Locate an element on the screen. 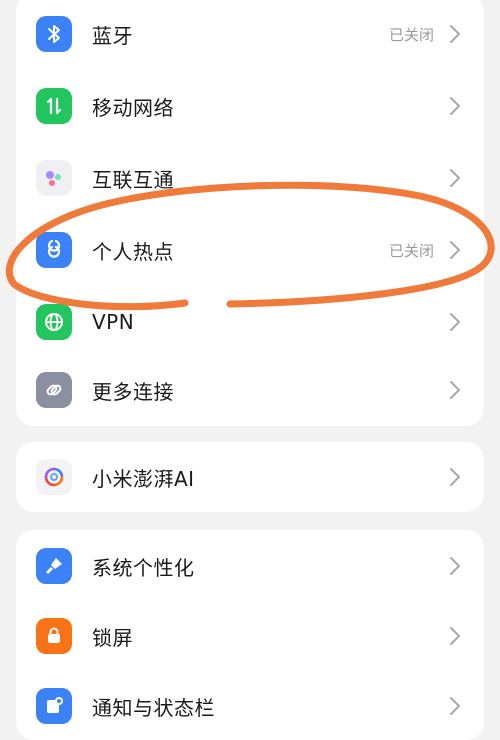 This screenshot has width=500, height=740. lock-screen-label: 锁屏 is located at coordinates (112, 637).